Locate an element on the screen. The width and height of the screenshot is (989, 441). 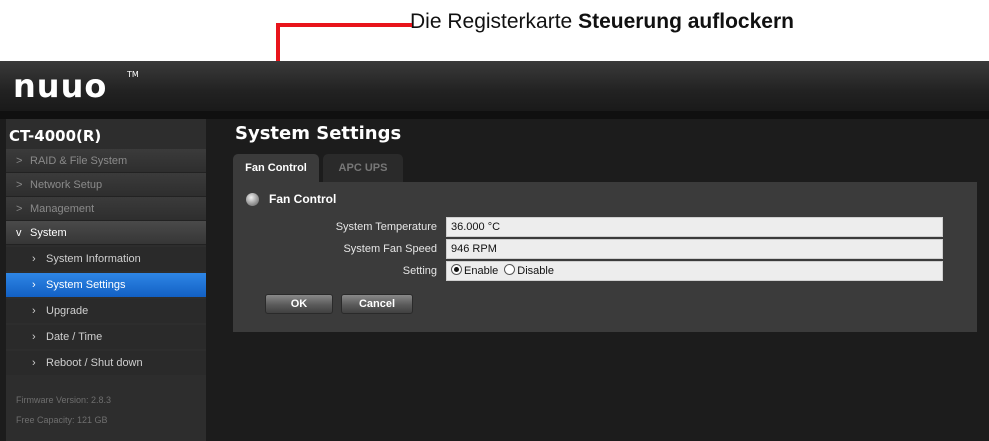
row-system-fan-speed: System Fan Speed 946 RPM is located at coordinates (605, 249).